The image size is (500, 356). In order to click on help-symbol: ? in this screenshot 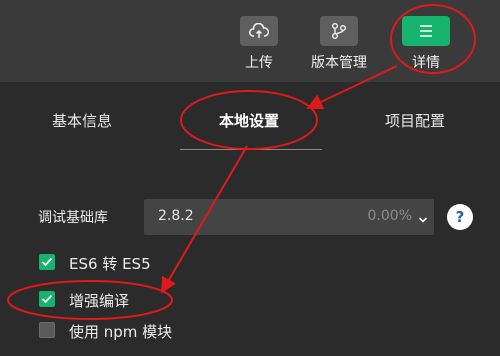, I will do `click(460, 217)`.